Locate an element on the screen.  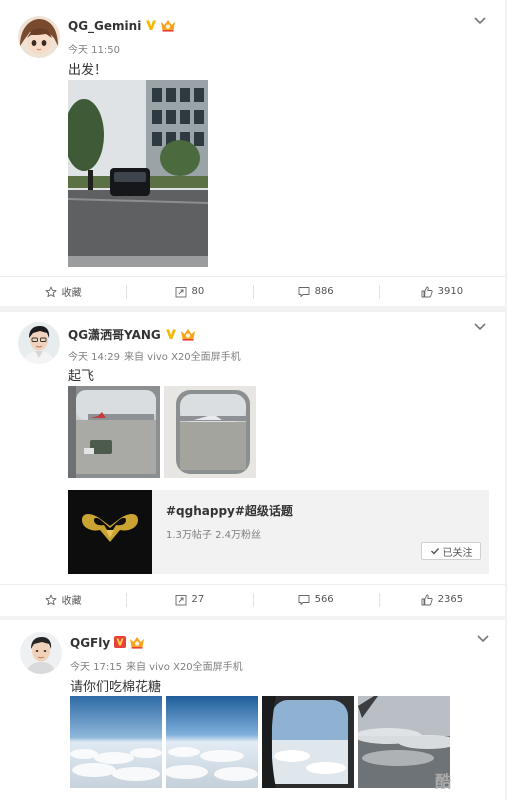
username-text: QG_Gemini is located at coordinates (104, 26).